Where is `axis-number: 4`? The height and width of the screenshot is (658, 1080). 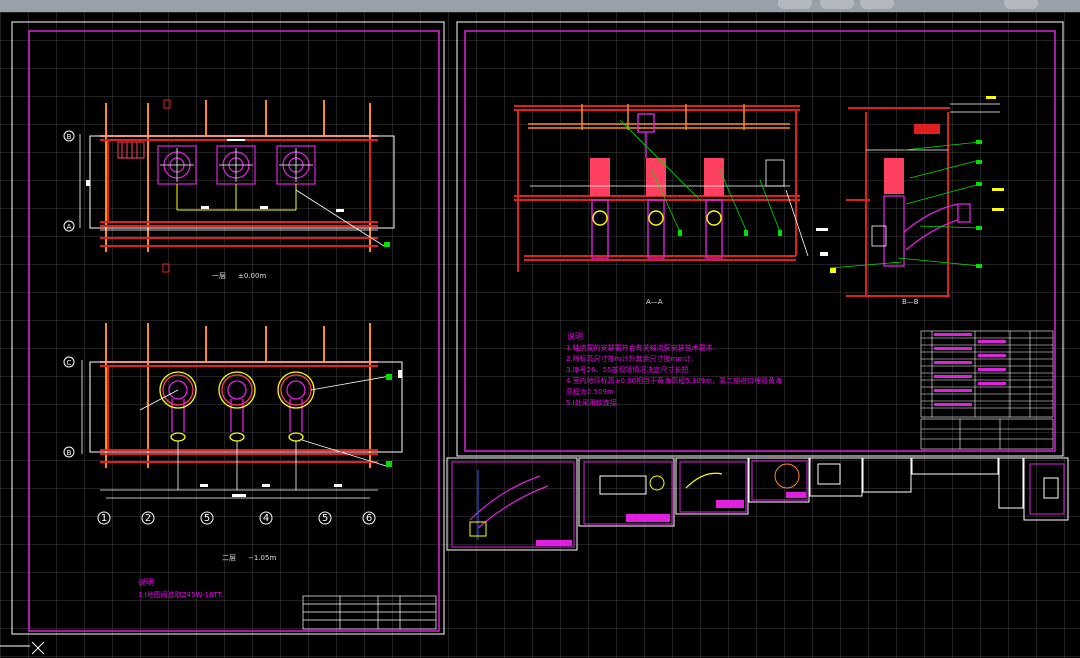
axis-number: 4 is located at coordinates (266, 518).